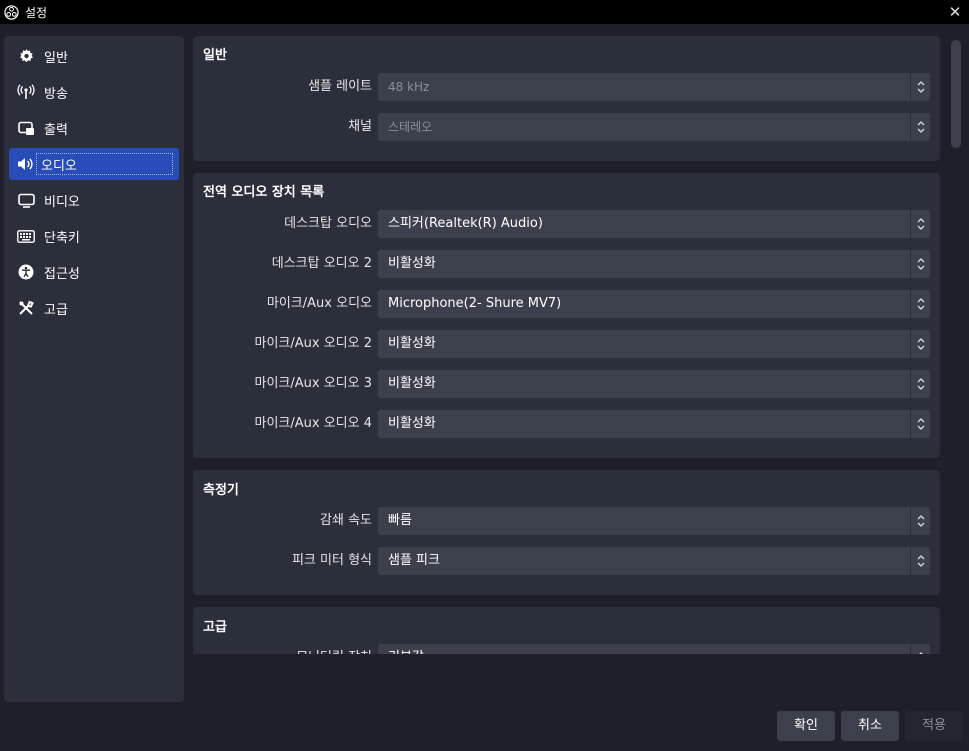 This screenshot has width=969, height=751. What do you see at coordinates (934, 726) in the screenshot?
I see `apply-button: 적용` at bounding box center [934, 726].